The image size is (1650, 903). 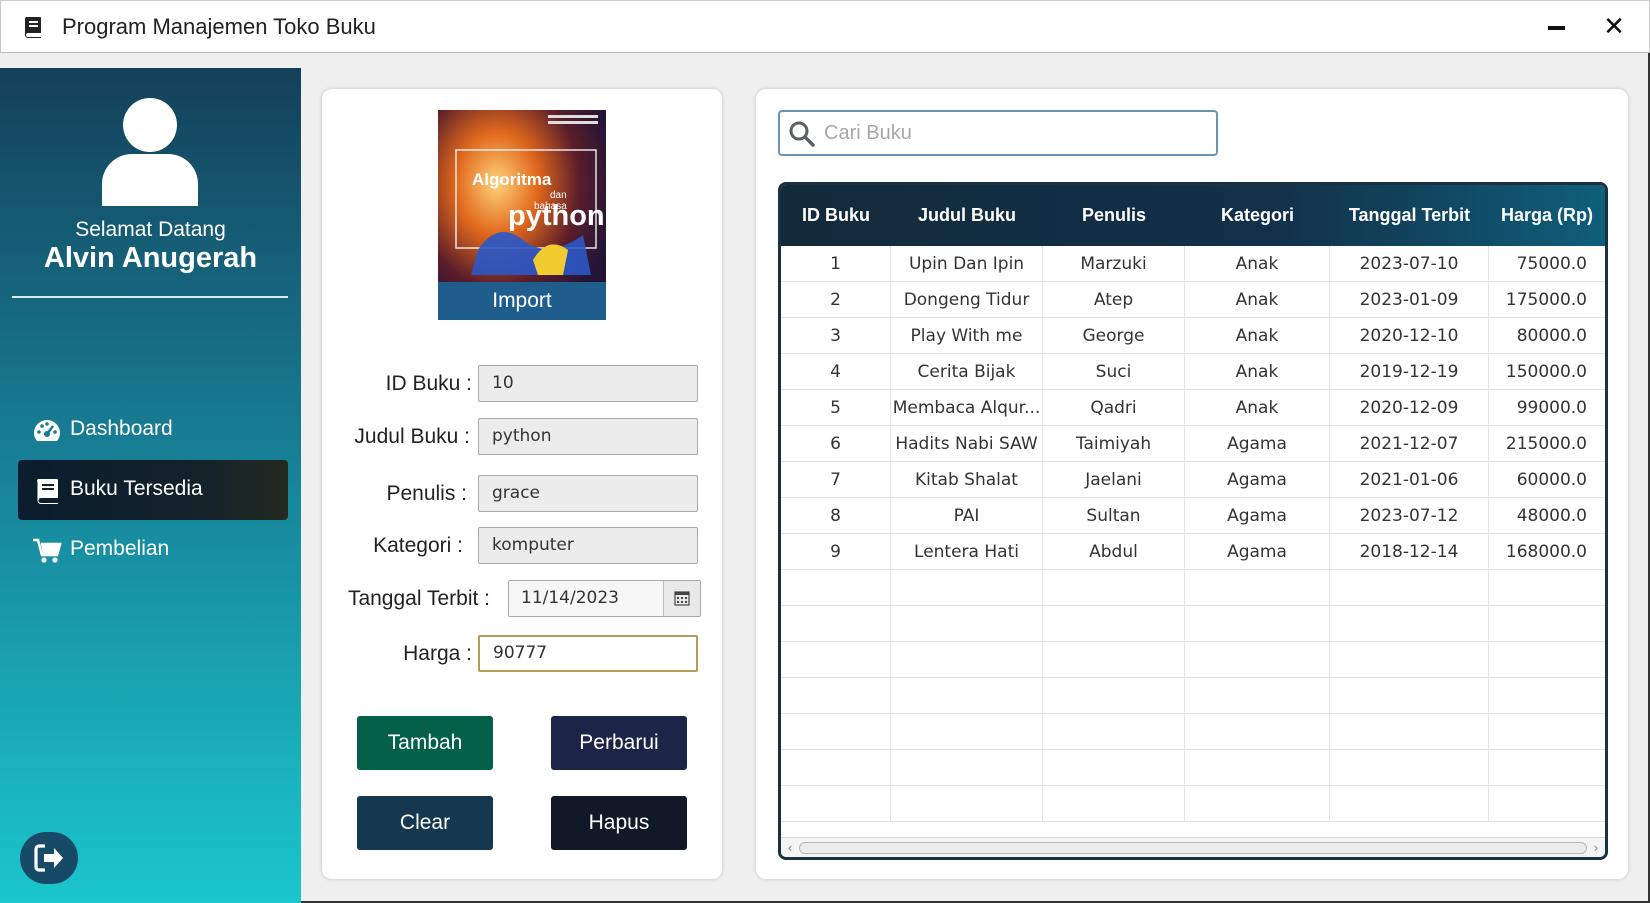 What do you see at coordinates (836, 215) in the screenshot?
I see `column-header: ID Buku` at bounding box center [836, 215].